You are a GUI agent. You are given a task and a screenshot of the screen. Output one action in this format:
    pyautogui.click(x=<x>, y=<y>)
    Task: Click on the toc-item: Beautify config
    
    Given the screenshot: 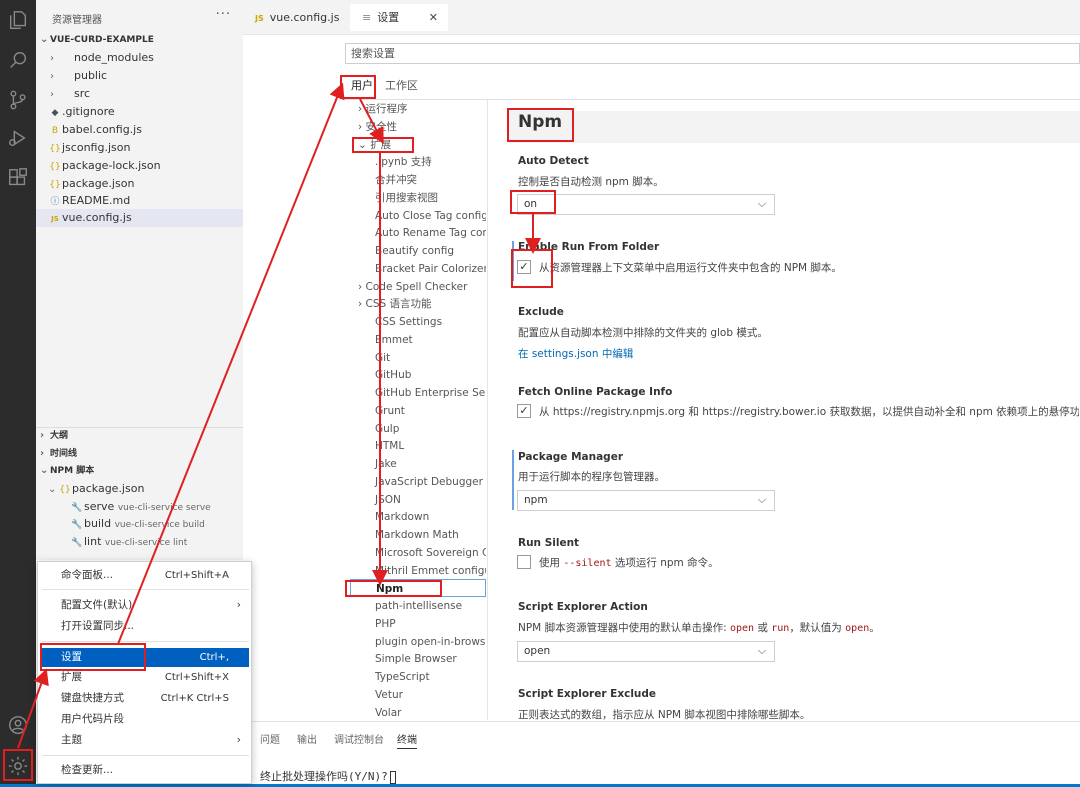 What is the action you would take?
    pyautogui.click(x=418, y=251)
    